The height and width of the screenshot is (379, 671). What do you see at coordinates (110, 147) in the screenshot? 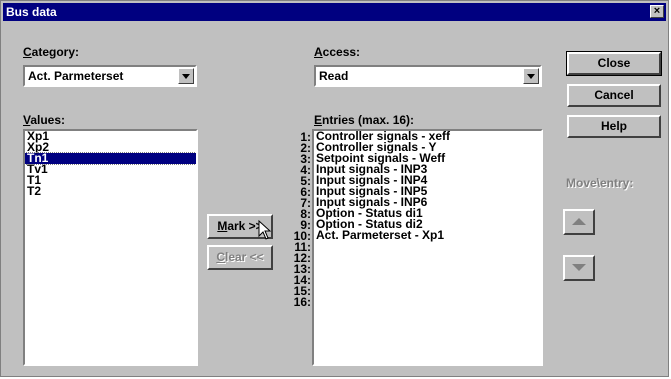
I see `list-item: Xp2` at bounding box center [110, 147].